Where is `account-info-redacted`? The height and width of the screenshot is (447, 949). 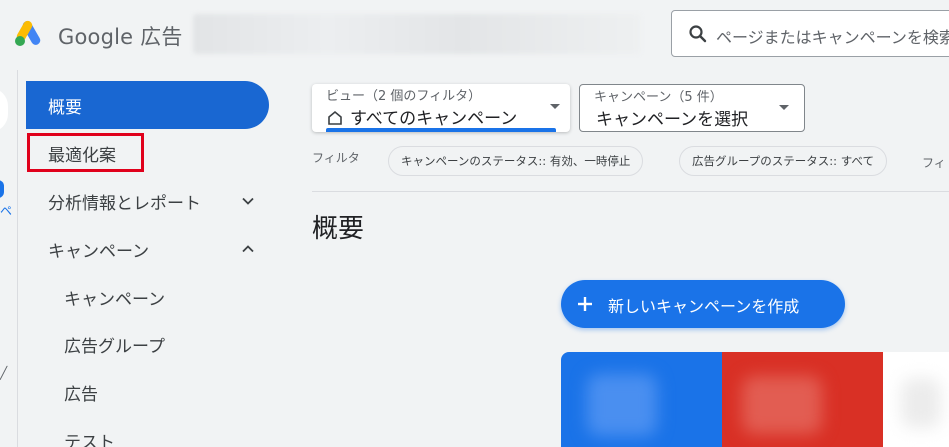
account-info-redacted is located at coordinates (417, 34).